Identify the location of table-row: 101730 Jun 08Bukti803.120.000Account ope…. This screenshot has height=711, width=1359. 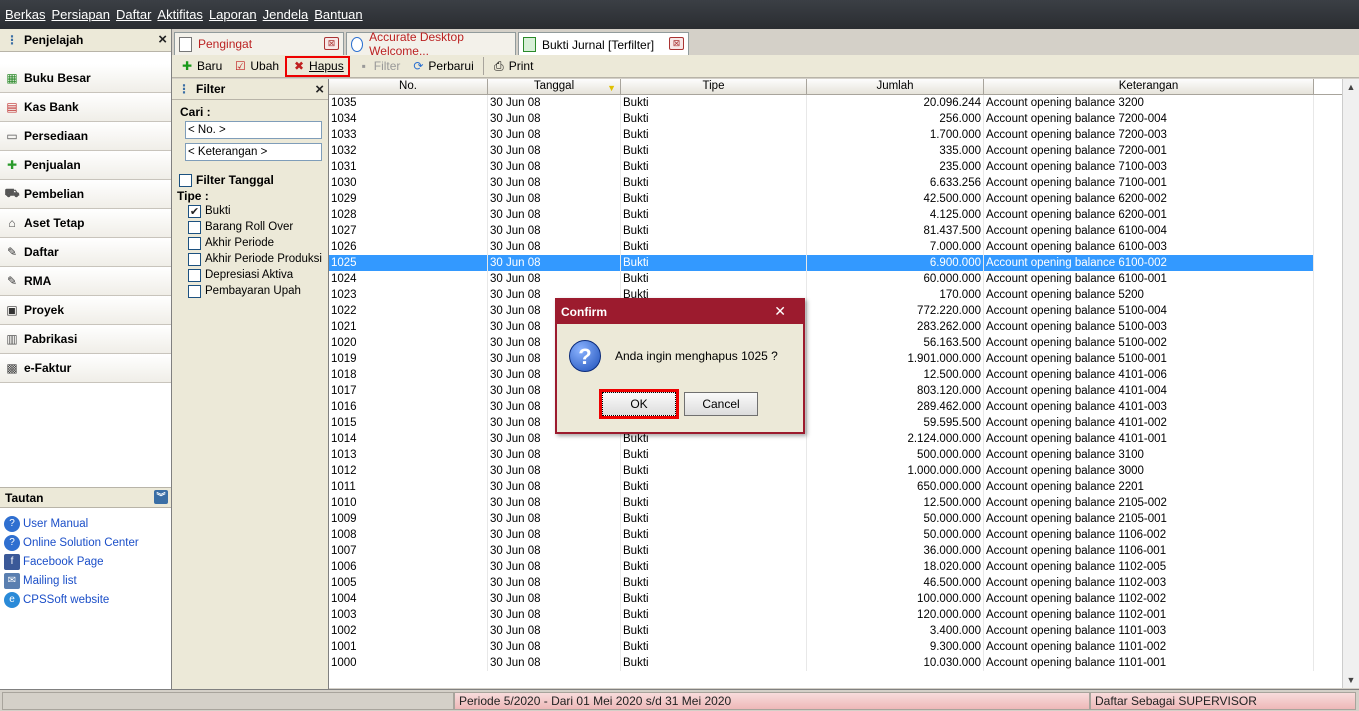
(835, 391).